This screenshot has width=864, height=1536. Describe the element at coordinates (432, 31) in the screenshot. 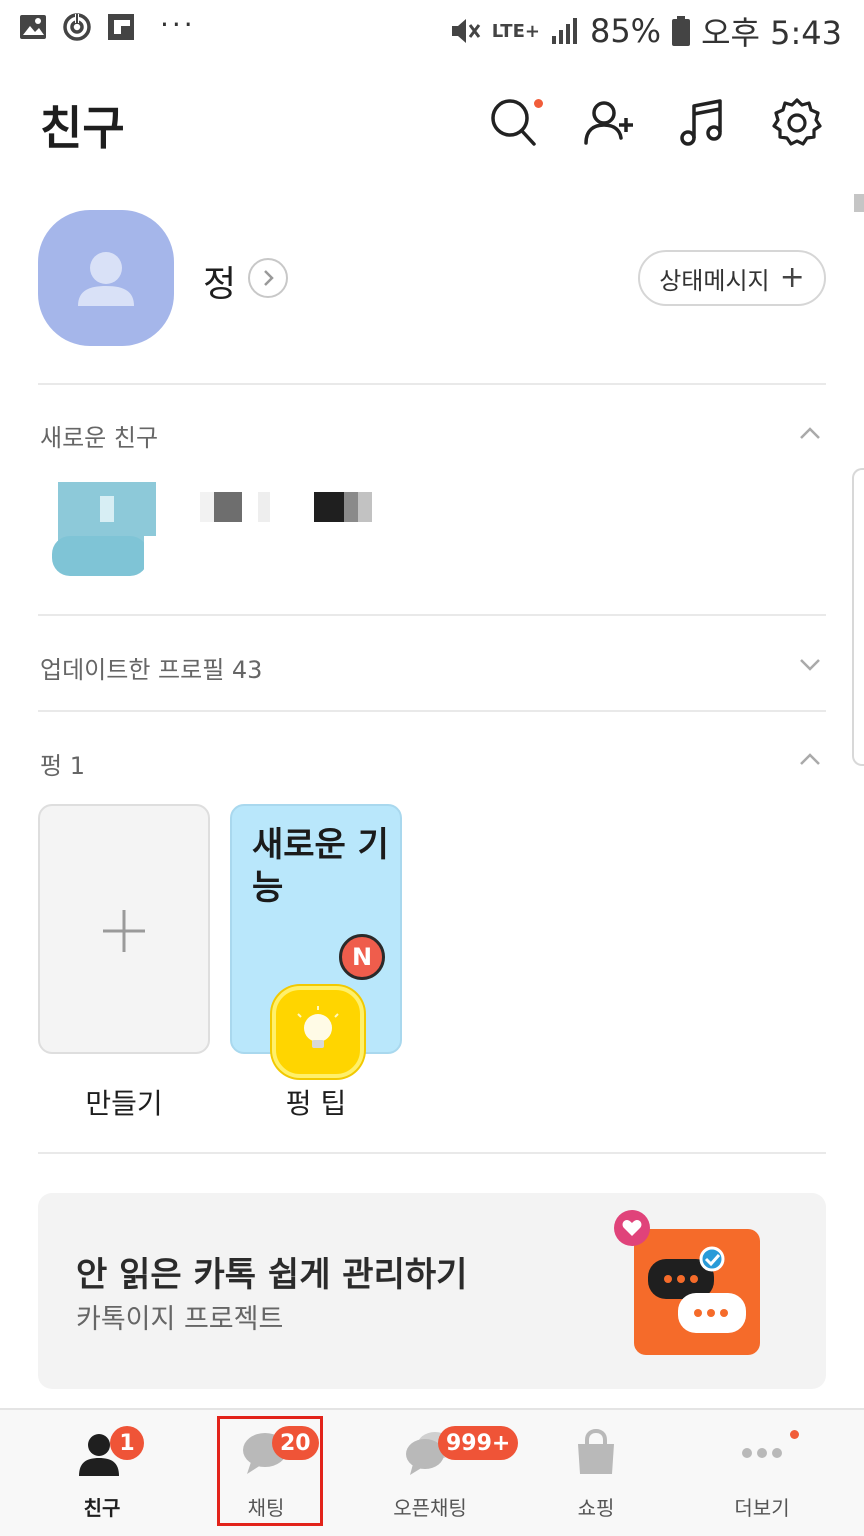

I see `status-bar: ··· LTE+ 85% 오후 5:43` at that location.